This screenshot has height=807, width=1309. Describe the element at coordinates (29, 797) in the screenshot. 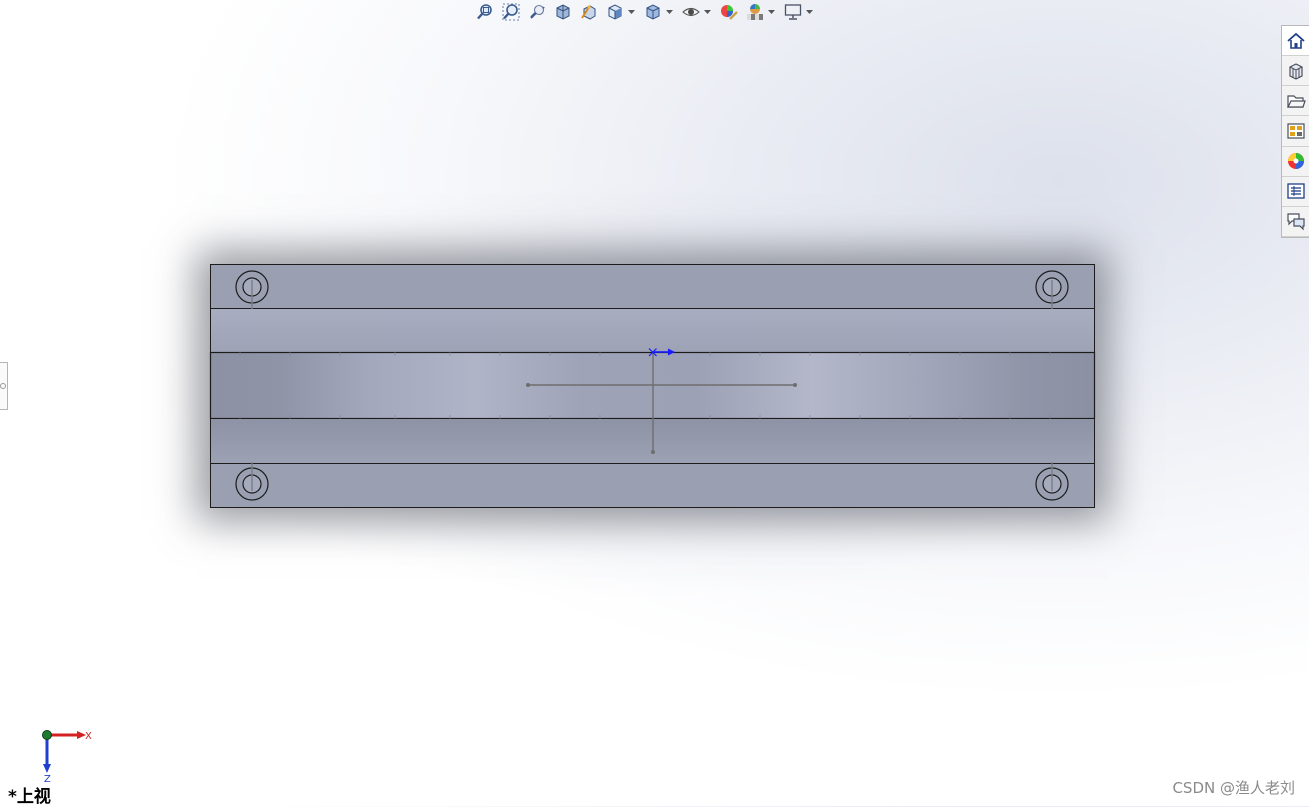

I see `view-orientation-label: *上视` at that location.